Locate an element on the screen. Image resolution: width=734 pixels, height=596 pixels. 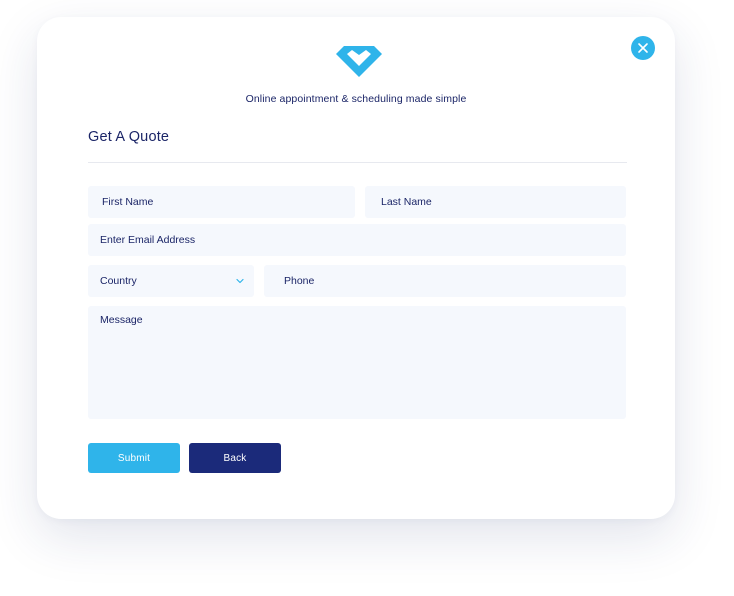
chevron-down-icon is located at coordinates (240, 281).